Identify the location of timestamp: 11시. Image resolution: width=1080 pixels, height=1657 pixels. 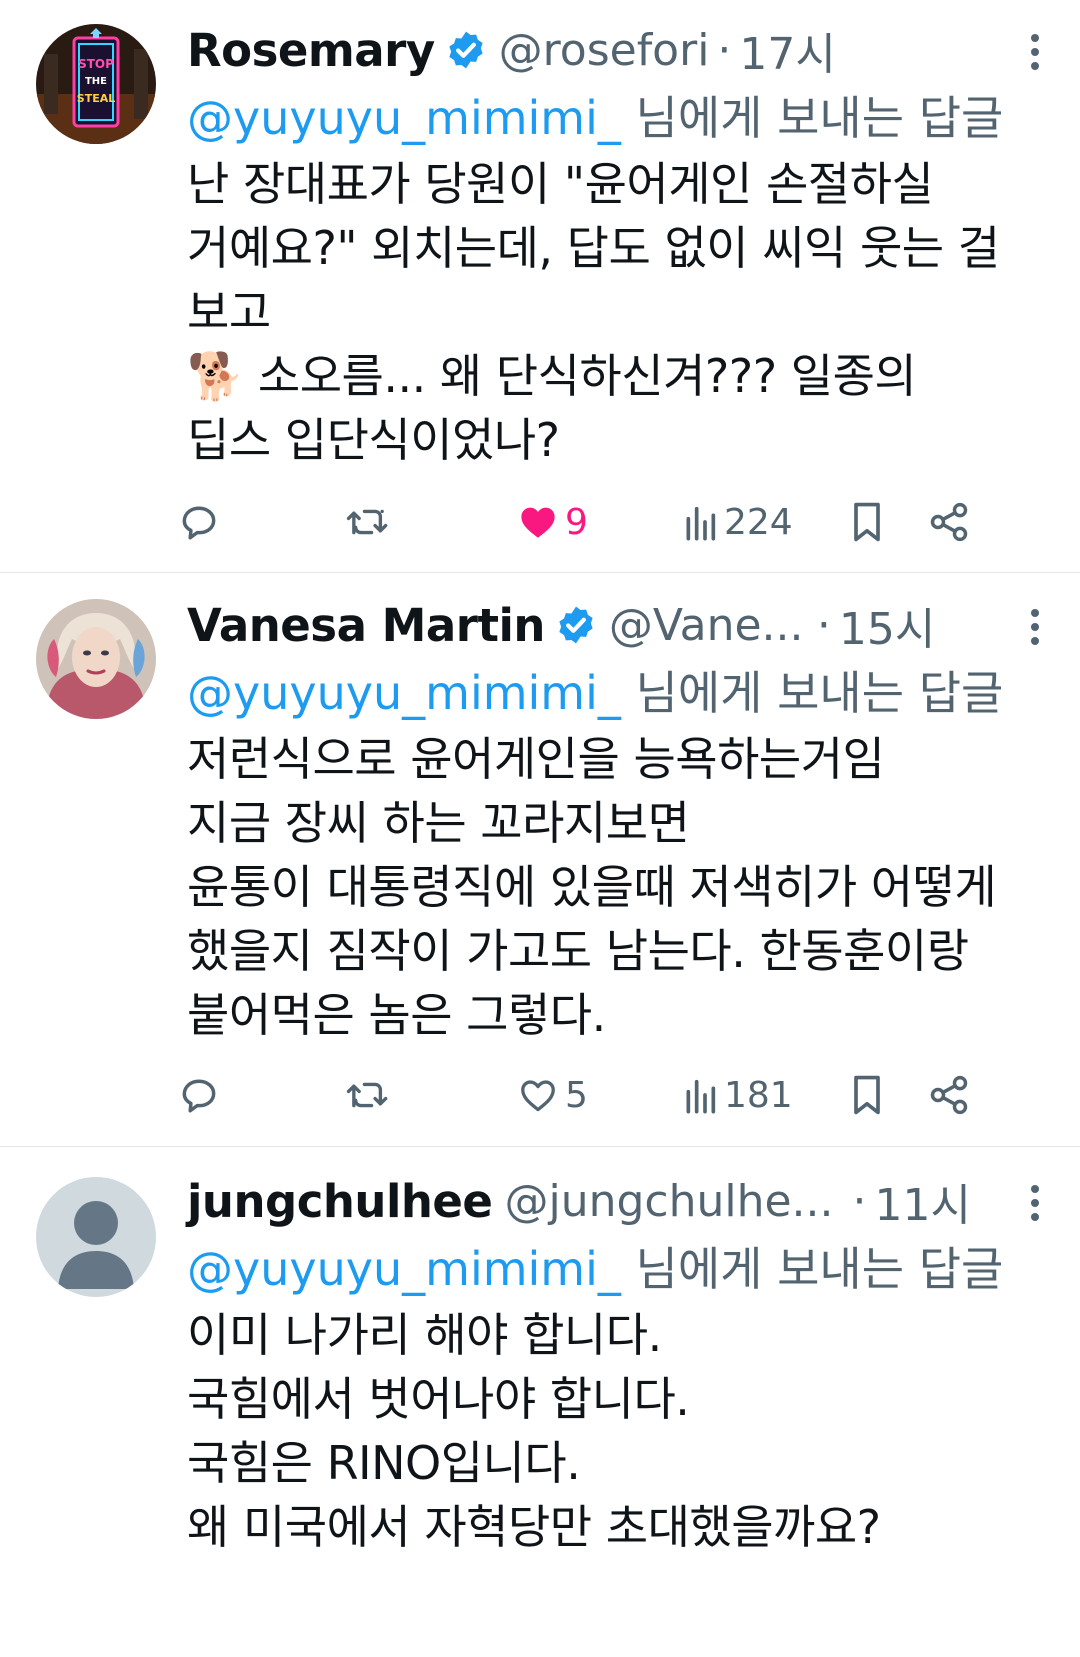
(922, 1201).